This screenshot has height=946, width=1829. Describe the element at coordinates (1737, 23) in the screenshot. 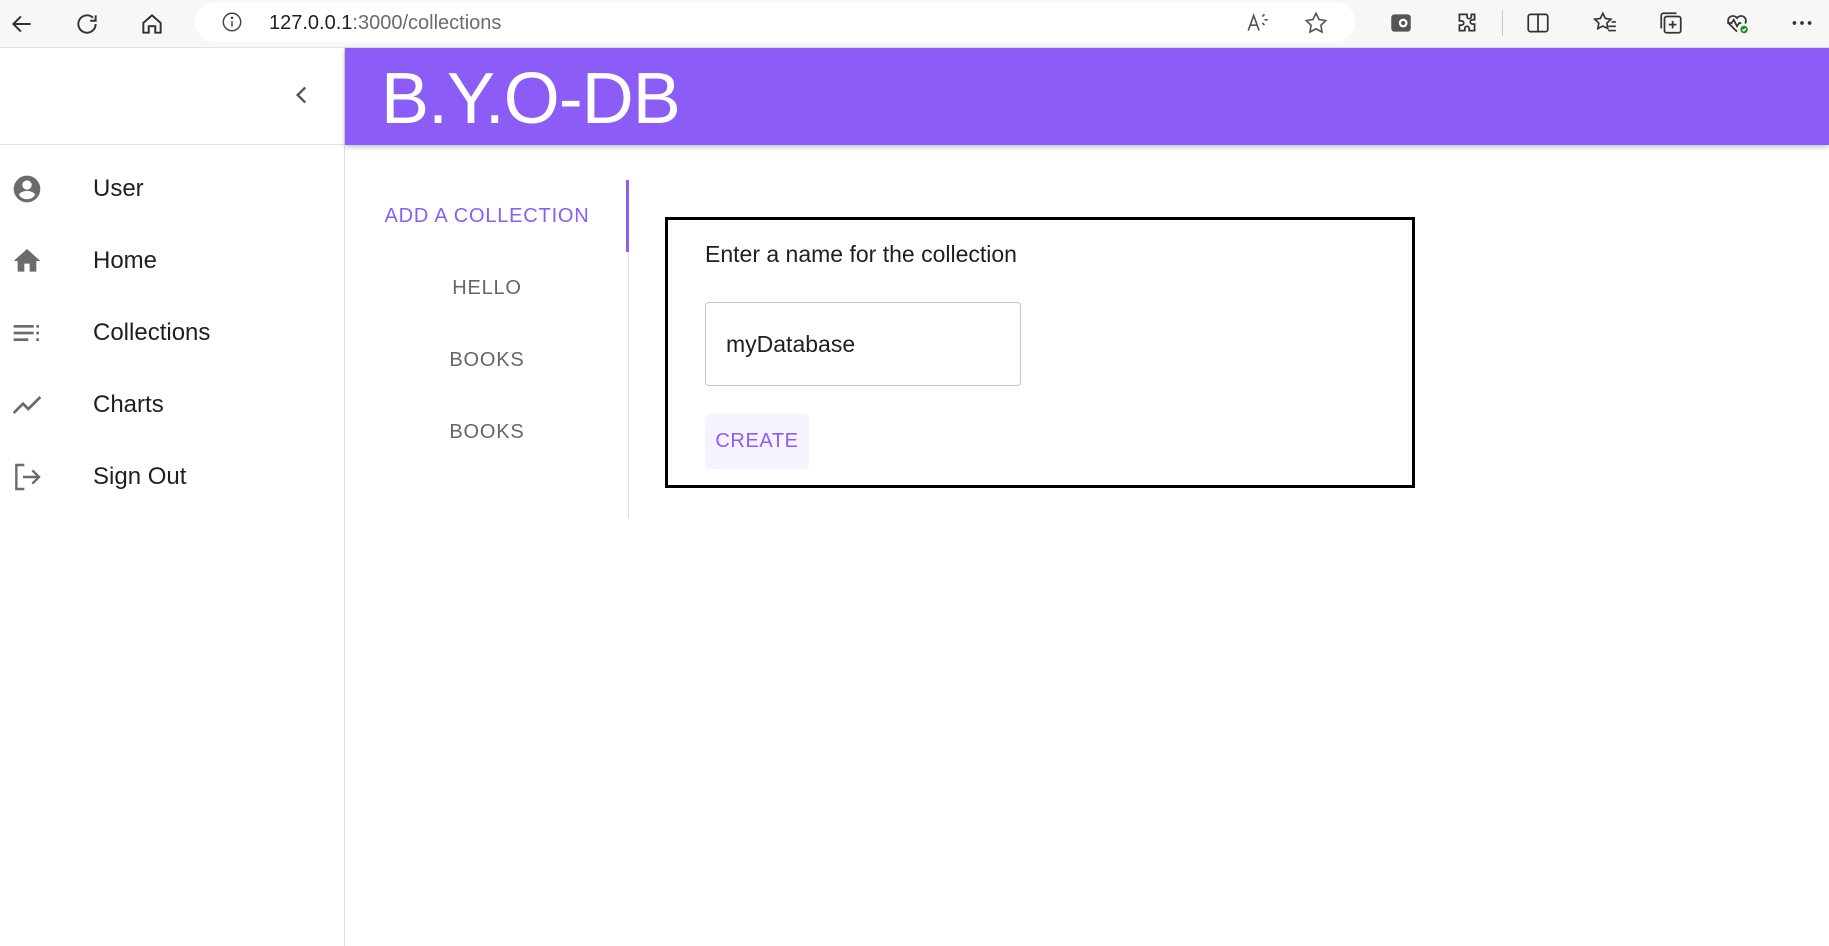

I see `browser-essentials-icon` at that location.